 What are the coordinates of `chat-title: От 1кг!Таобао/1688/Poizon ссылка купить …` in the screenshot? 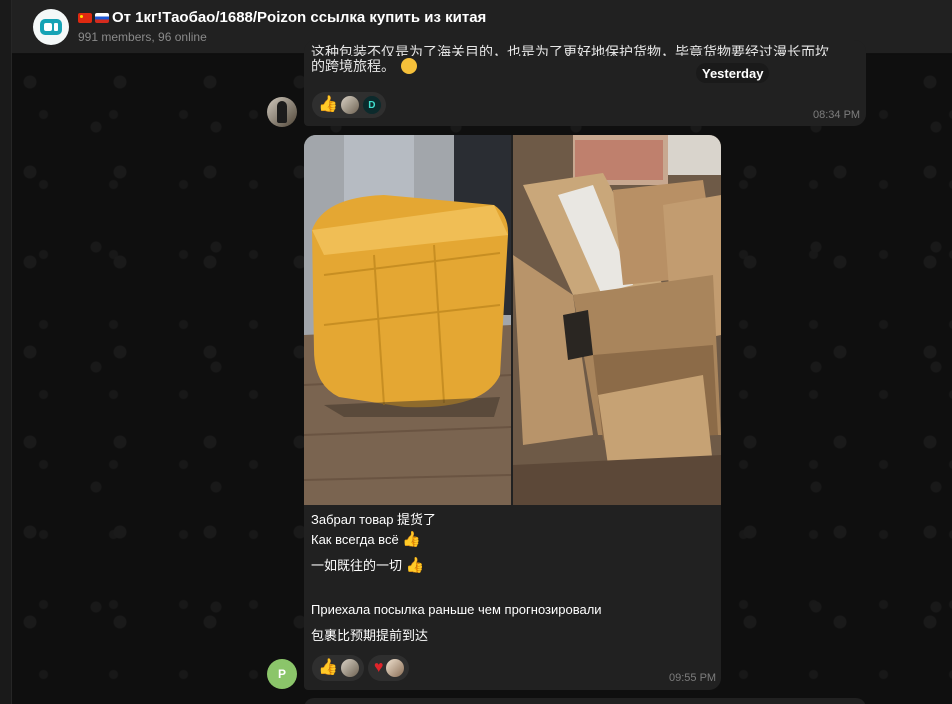 It's located at (282, 17).